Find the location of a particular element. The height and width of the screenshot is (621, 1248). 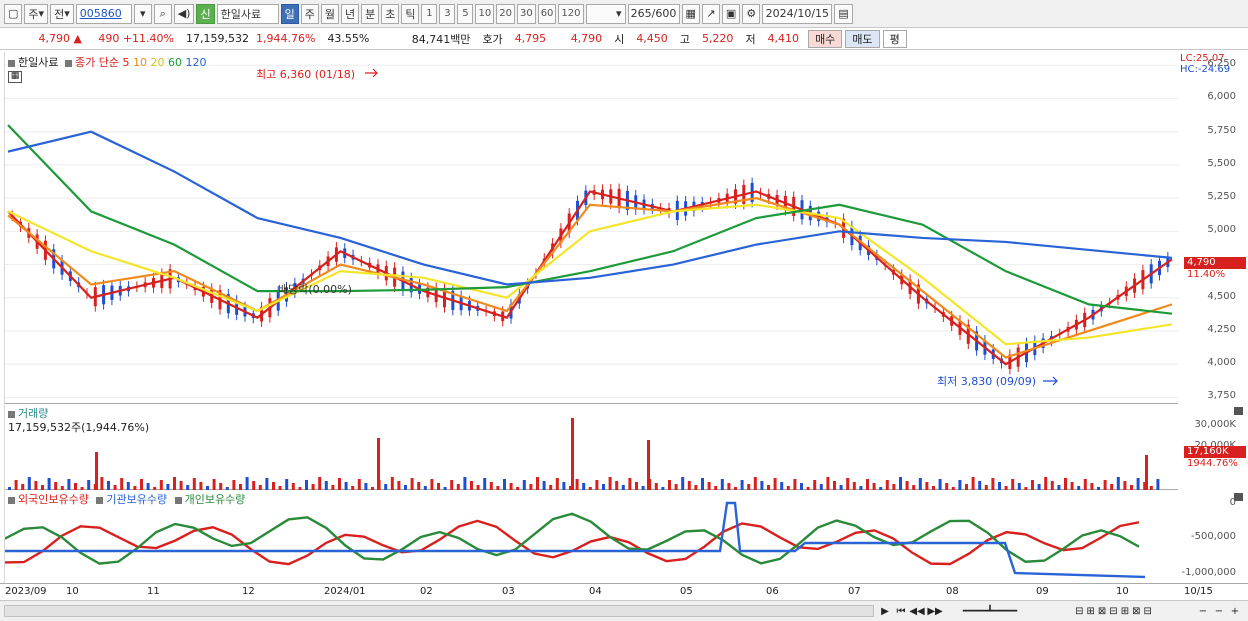

holder-close-icon is located at coordinates (1238, 497).